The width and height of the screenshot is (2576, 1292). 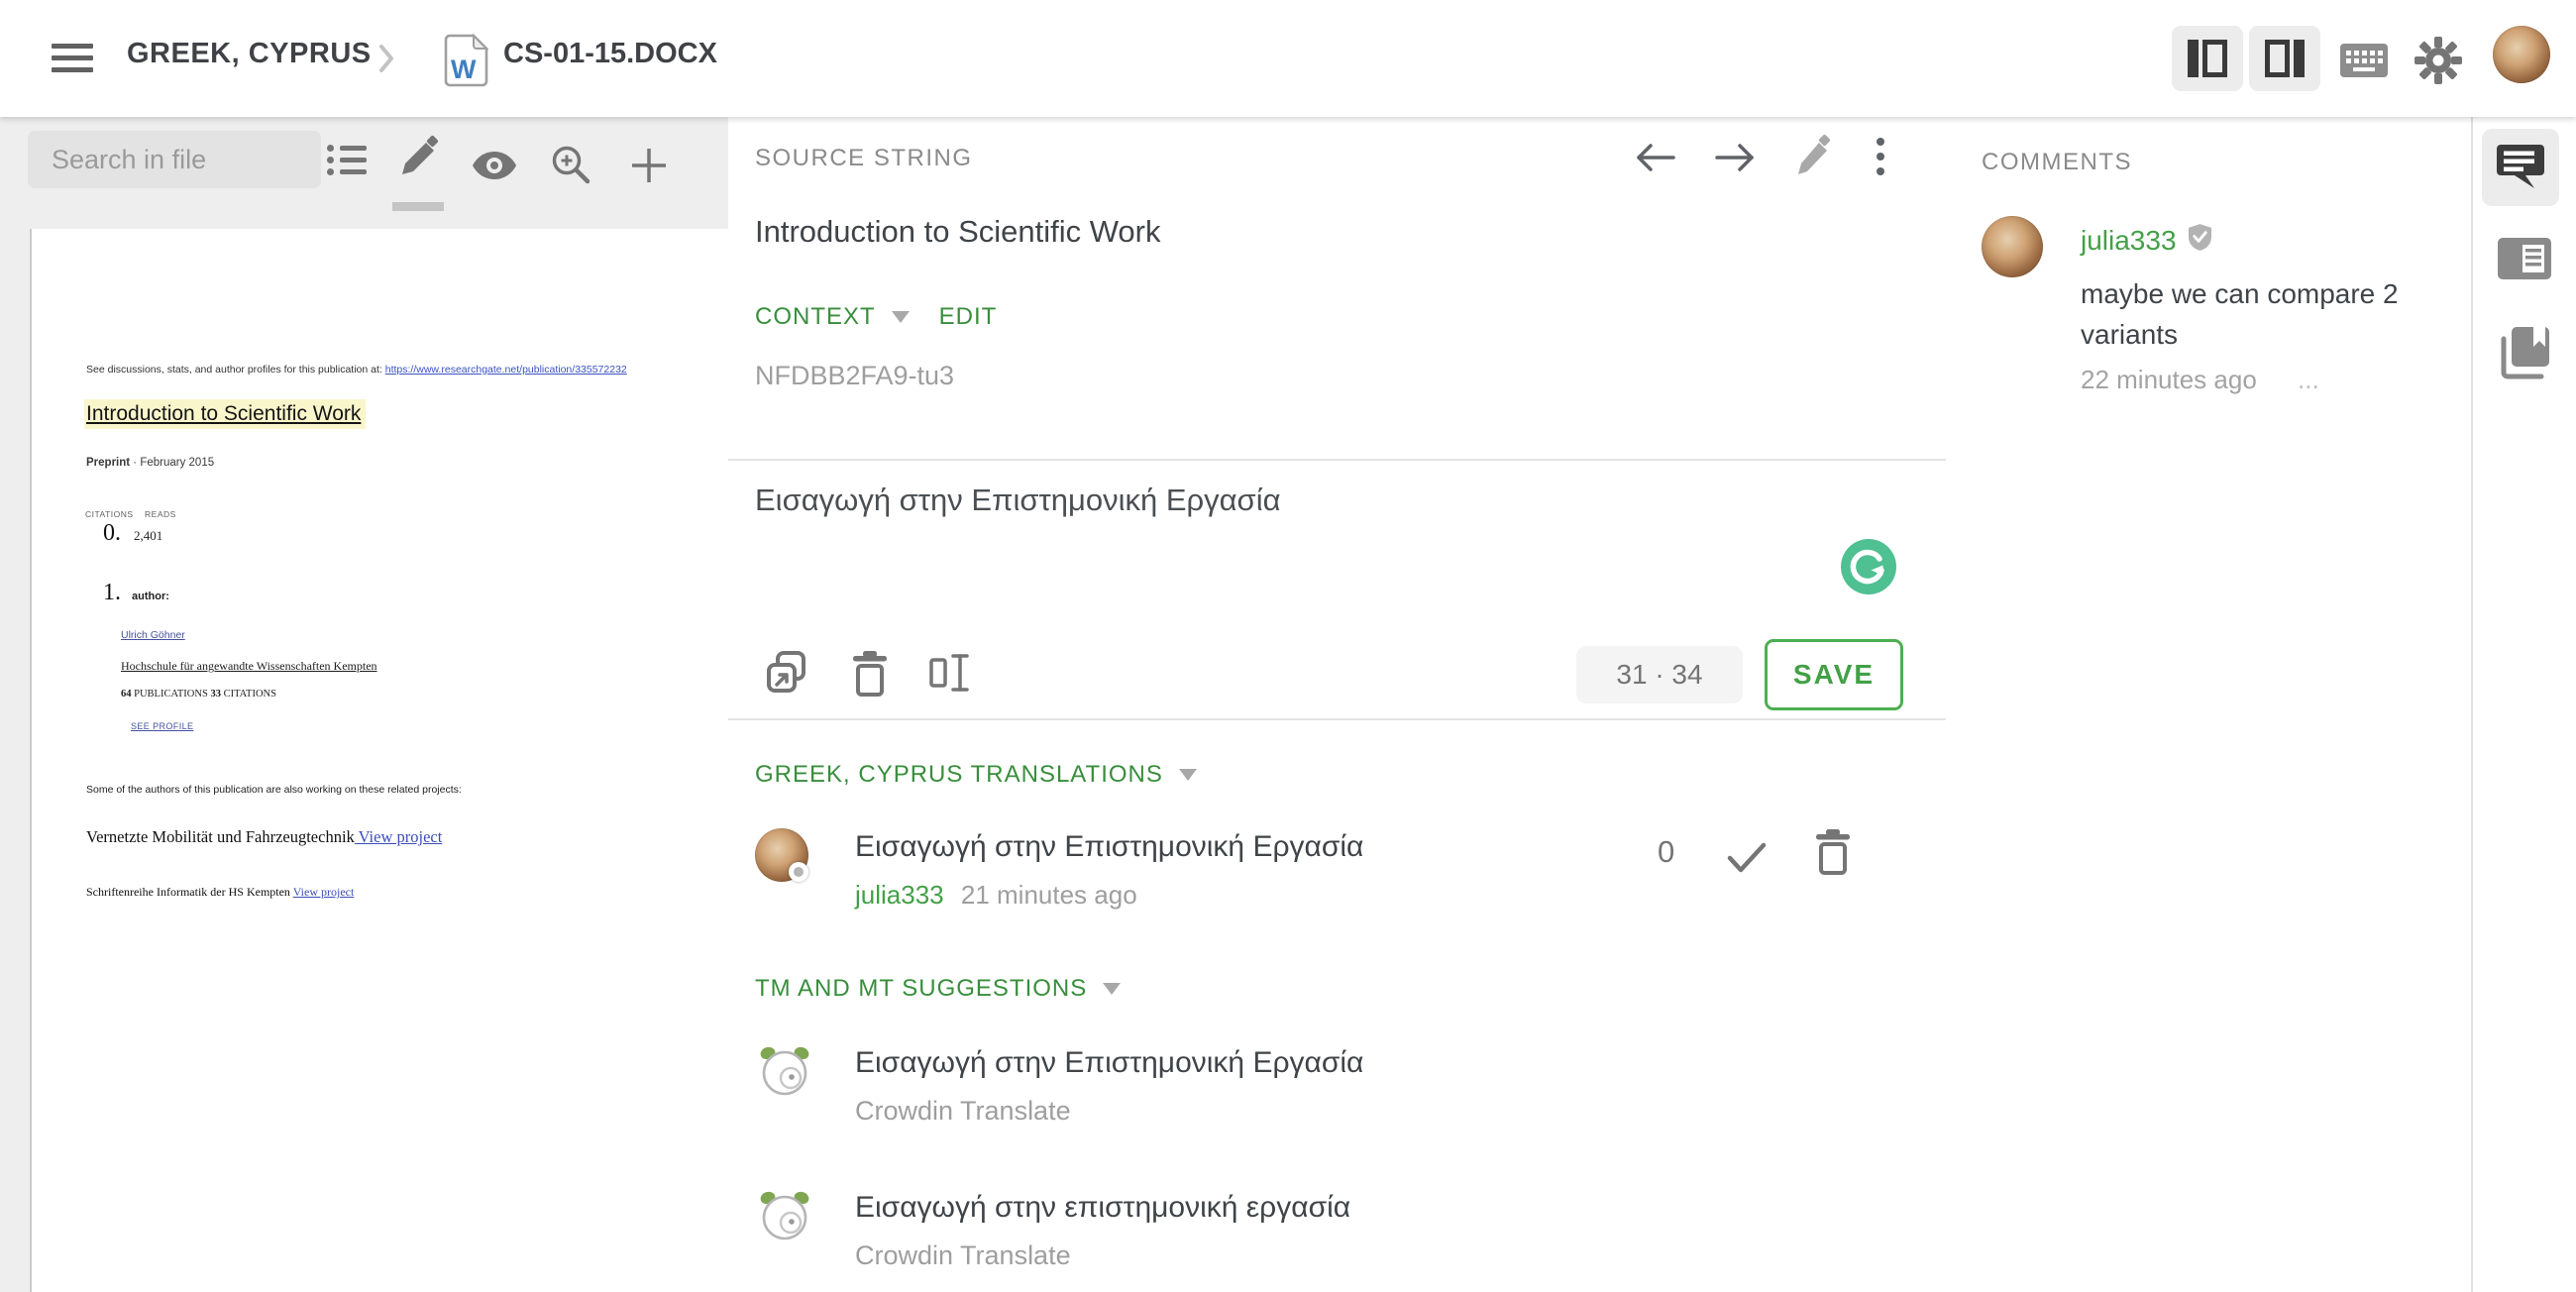 I want to click on context-edit-button: EDIT, so click(x=968, y=317).